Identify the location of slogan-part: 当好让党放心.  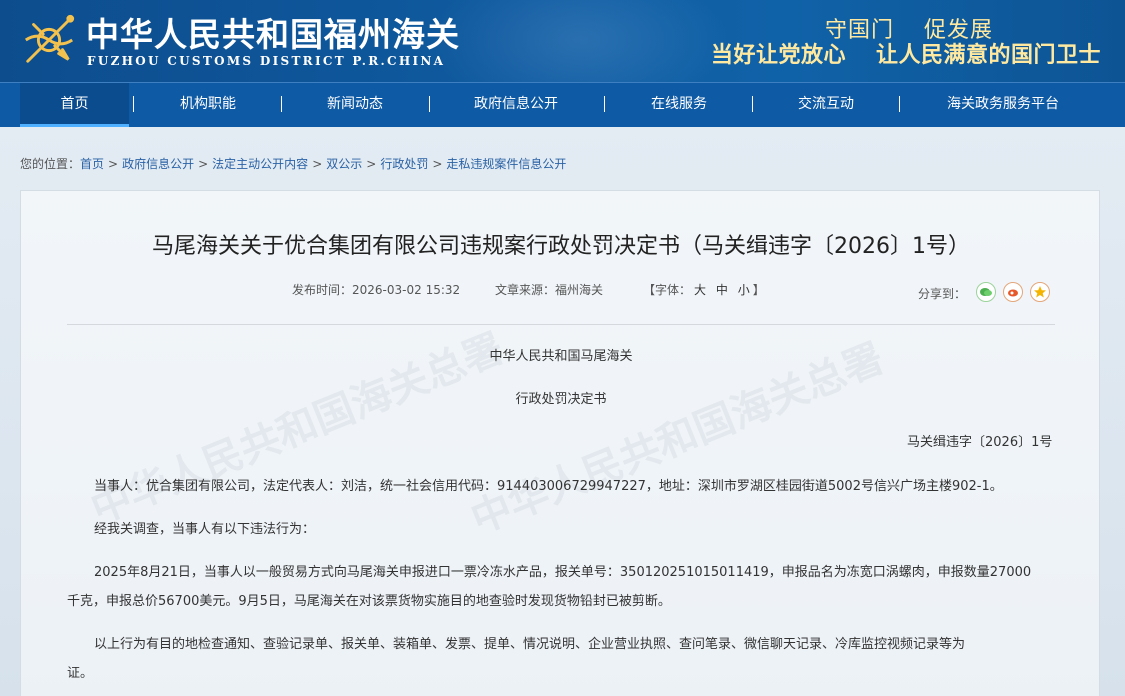
(778, 55).